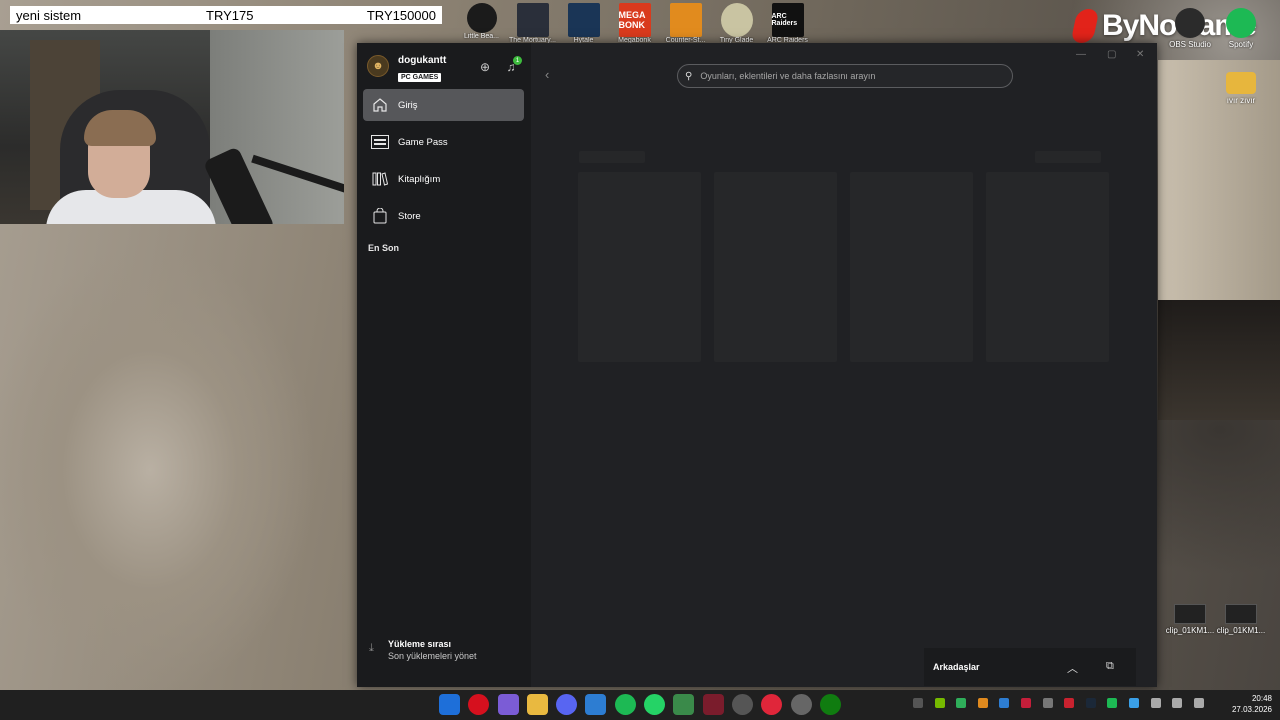 Image resolution: width=1280 pixels, height=720 pixels. What do you see at coordinates (1072, 668) in the screenshot?
I see `chevron-up-icon: ︿` at bounding box center [1072, 668].